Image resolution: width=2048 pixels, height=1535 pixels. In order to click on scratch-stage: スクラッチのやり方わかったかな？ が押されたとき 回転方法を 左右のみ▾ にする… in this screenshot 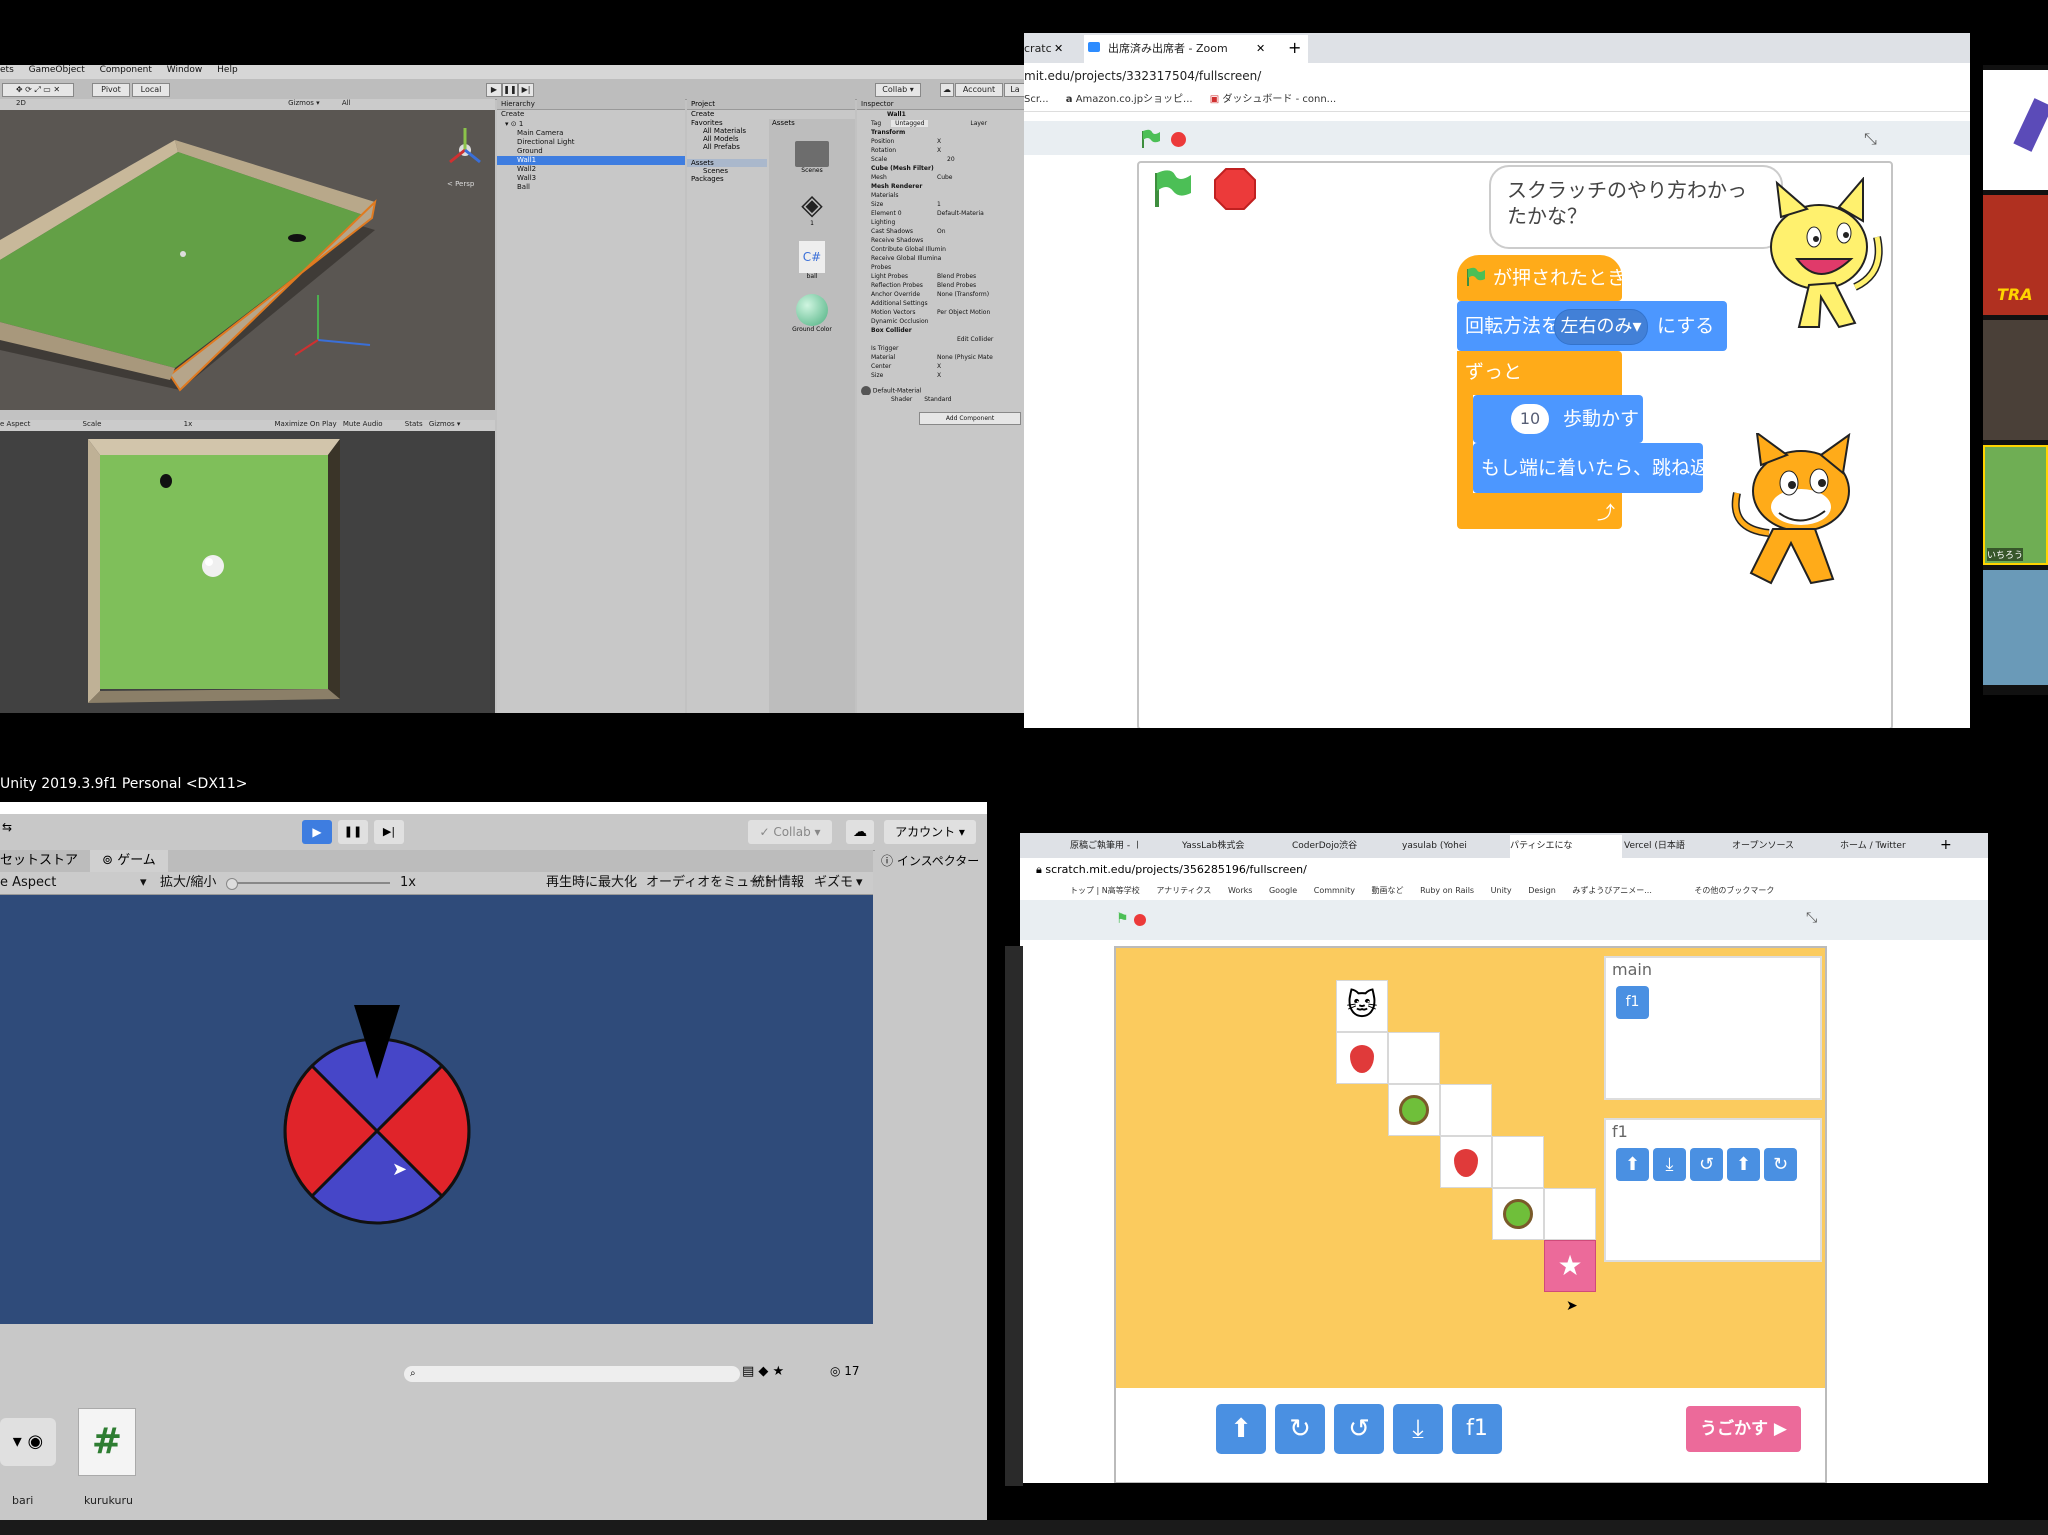, I will do `click(1515, 444)`.